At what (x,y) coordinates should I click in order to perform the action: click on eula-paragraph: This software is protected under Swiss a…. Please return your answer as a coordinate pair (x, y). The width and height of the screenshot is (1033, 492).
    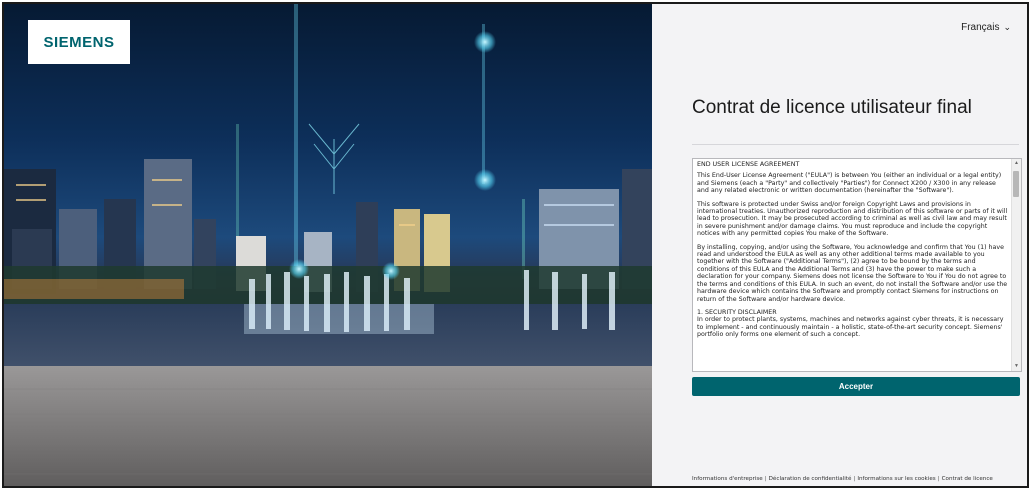
    Looking at the image, I should click on (852, 219).